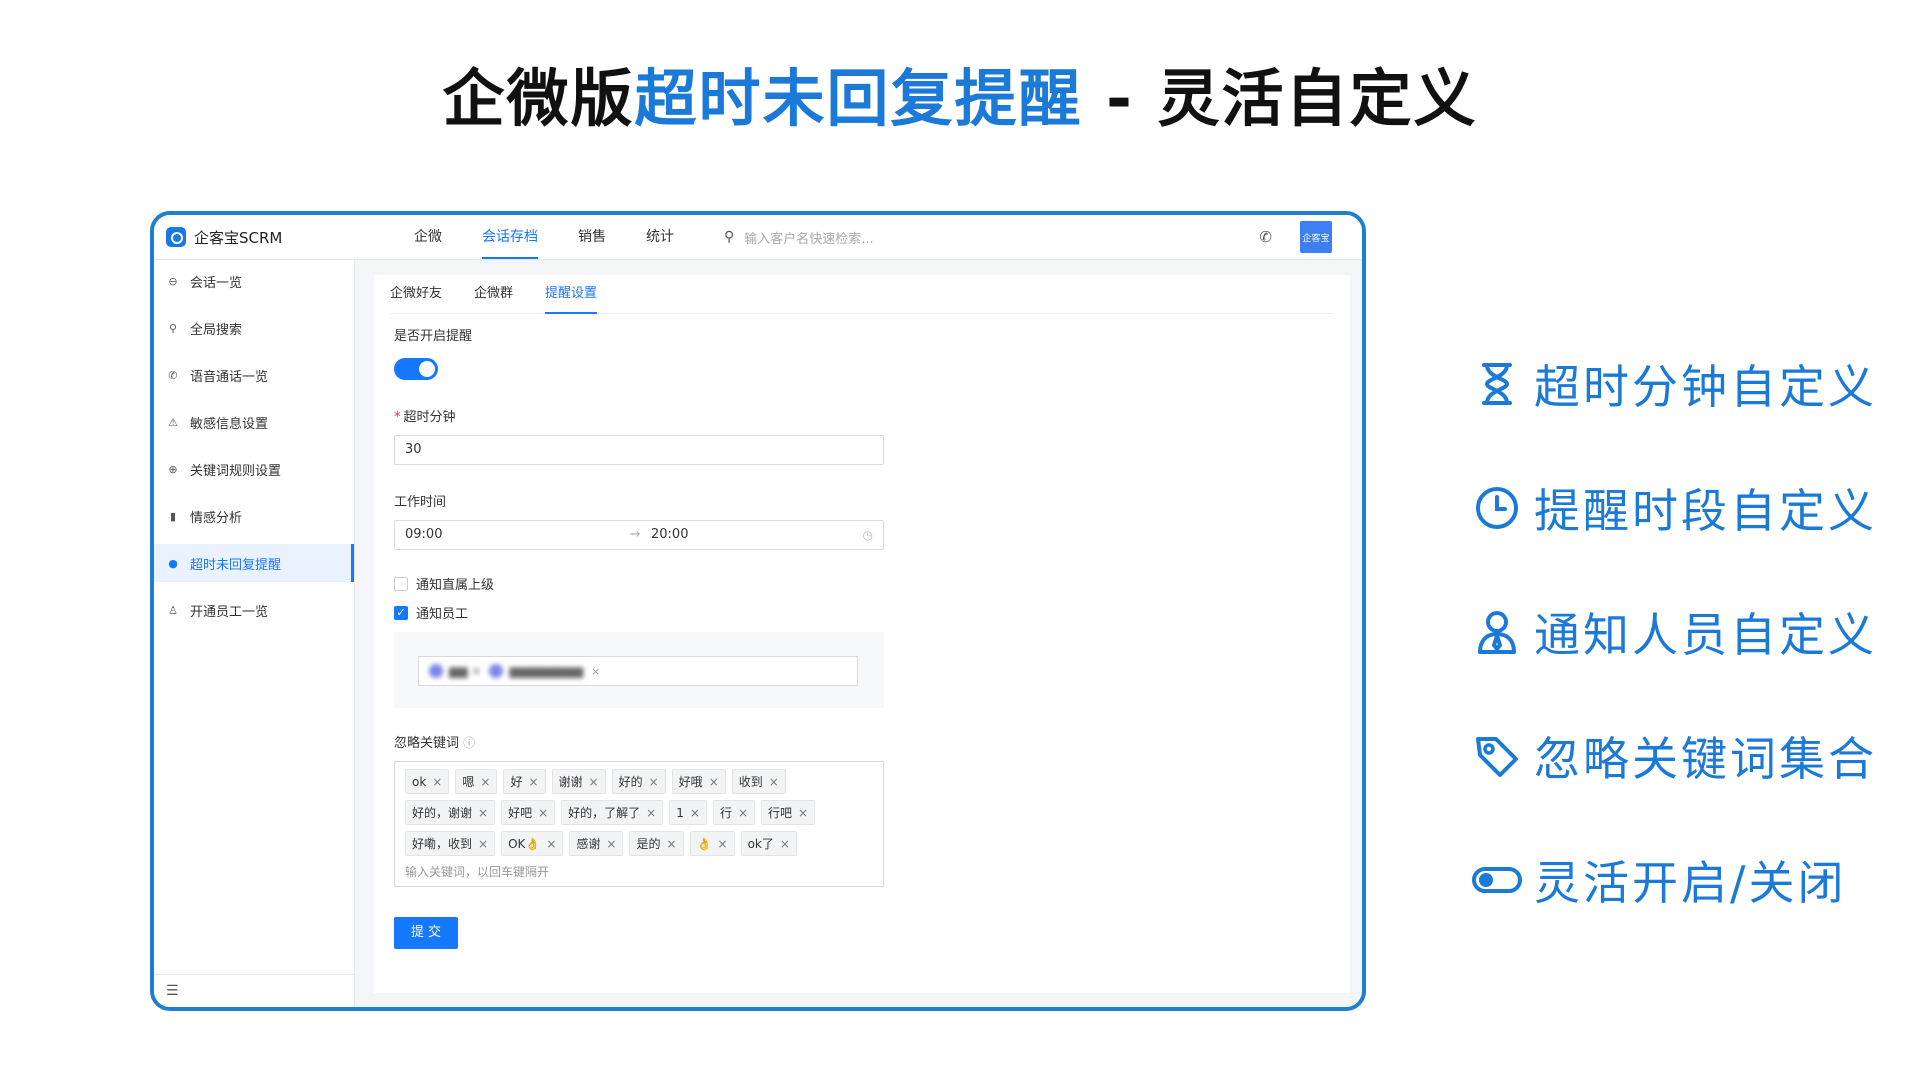  What do you see at coordinates (596, 843) in the screenshot?
I see `keyword-tag: 感谢 ×` at bounding box center [596, 843].